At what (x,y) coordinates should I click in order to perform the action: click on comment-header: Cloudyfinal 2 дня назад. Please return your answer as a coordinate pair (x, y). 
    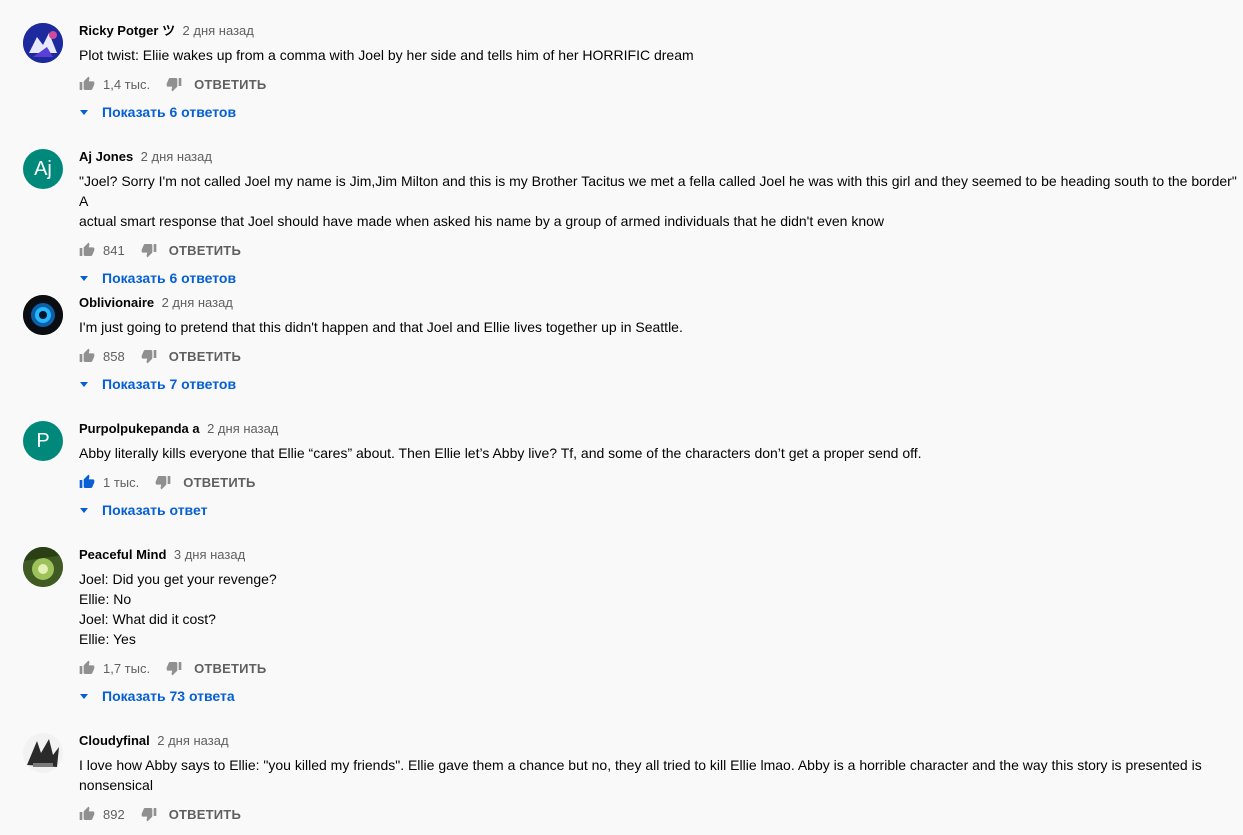
    Looking at the image, I should click on (661, 741).